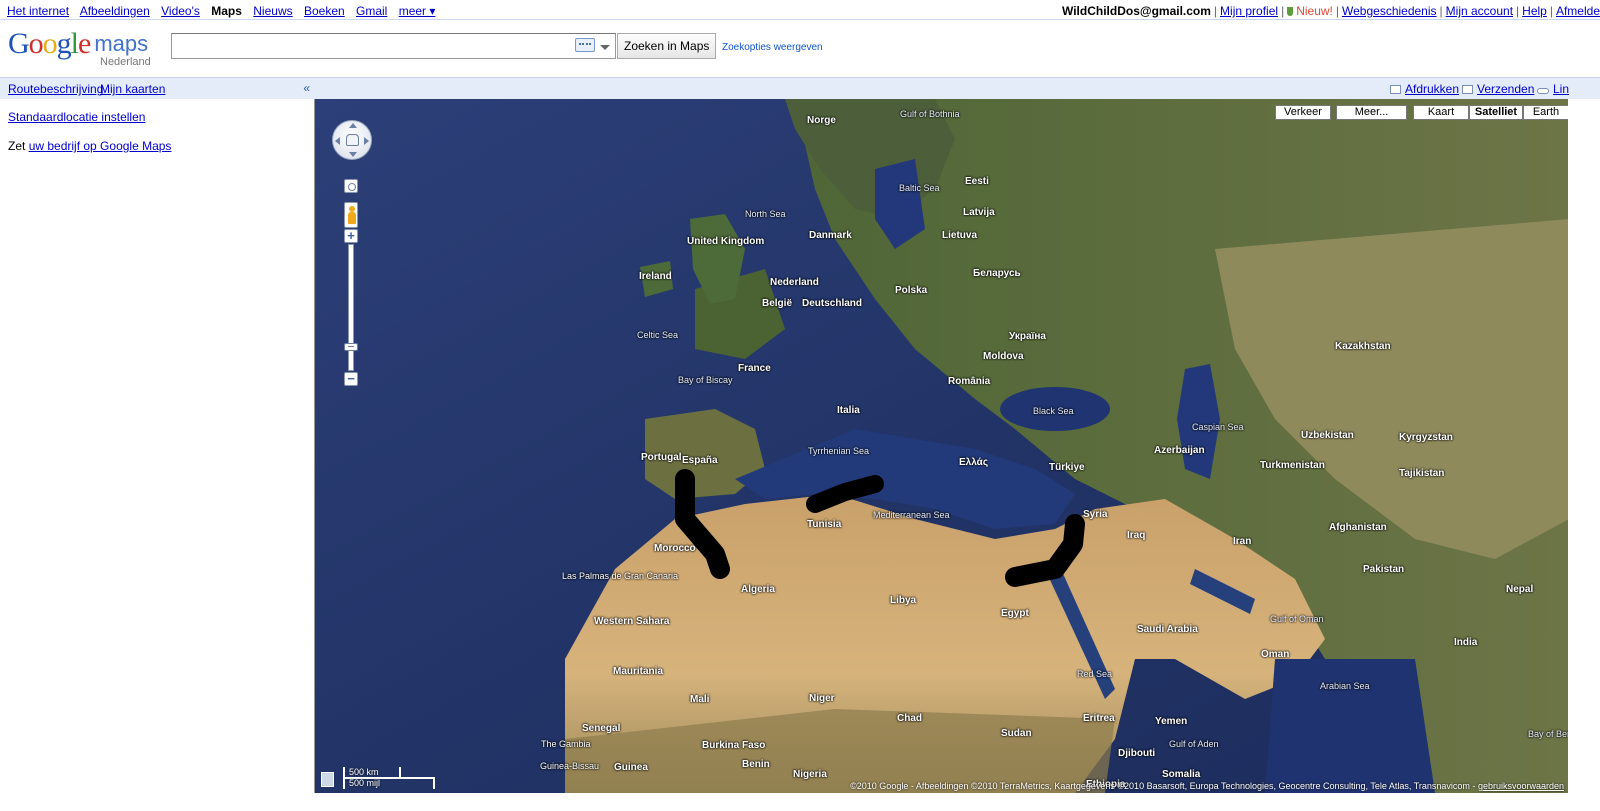  What do you see at coordinates (848, 410) in the screenshot?
I see `map-label: Italia` at bounding box center [848, 410].